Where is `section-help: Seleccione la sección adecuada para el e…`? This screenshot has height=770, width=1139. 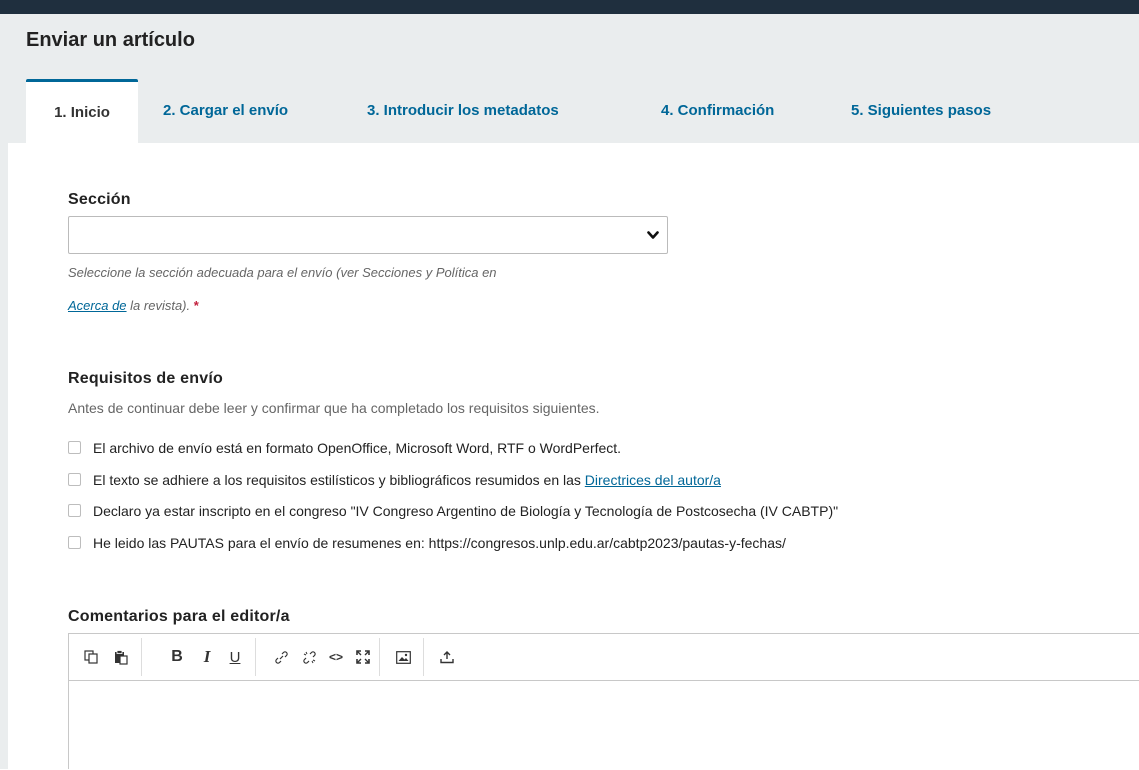 section-help: Seleccione la sección adecuada para el e… is located at coordinates (282, 272).